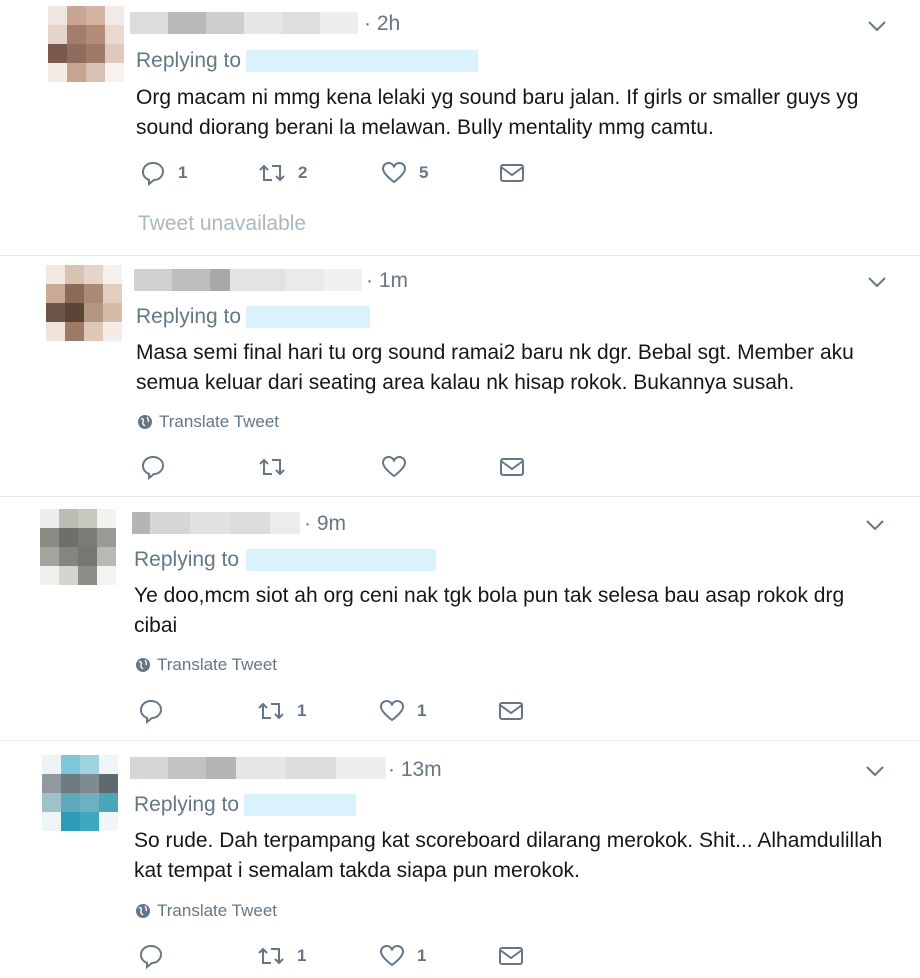 The image size is (920, 978). I want to click on timestamp: · 9m, so click(325, 524).